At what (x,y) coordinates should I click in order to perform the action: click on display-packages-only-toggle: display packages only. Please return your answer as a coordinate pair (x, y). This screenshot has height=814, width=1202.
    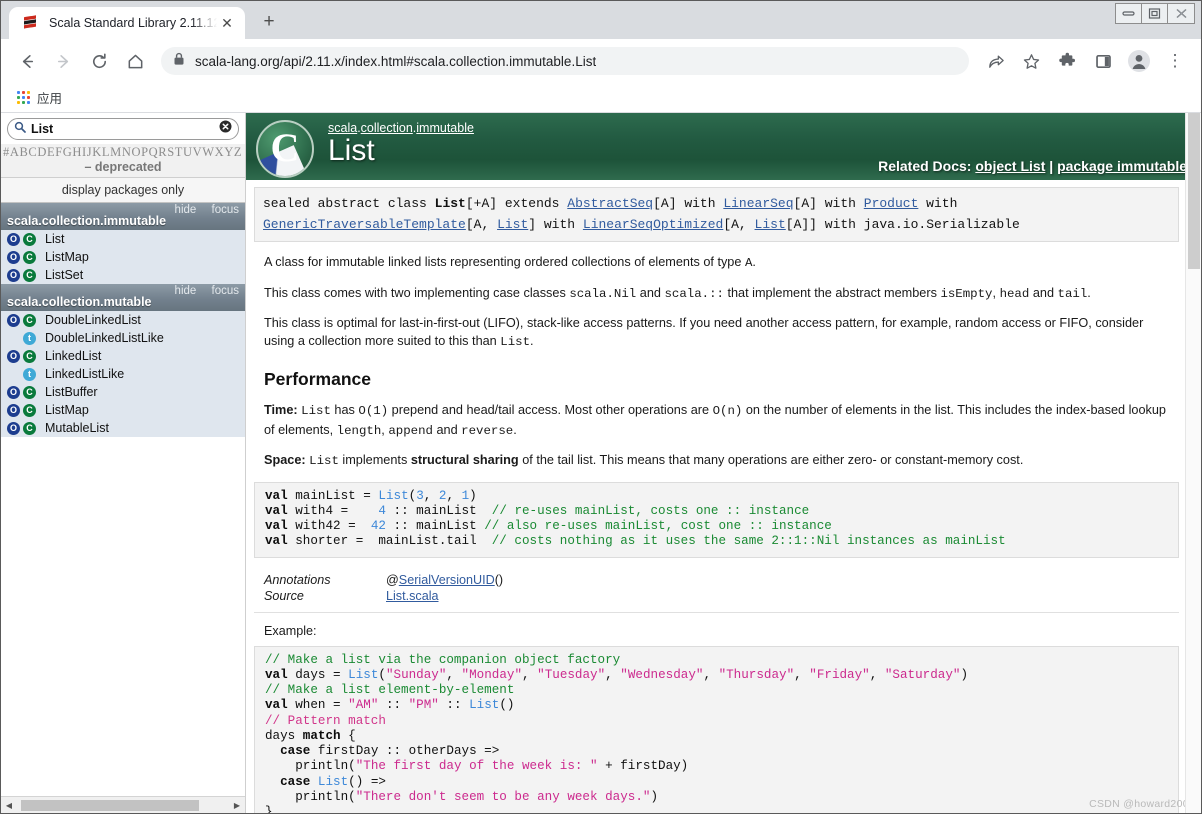
    Looking at the image, I should click on (123, 190).